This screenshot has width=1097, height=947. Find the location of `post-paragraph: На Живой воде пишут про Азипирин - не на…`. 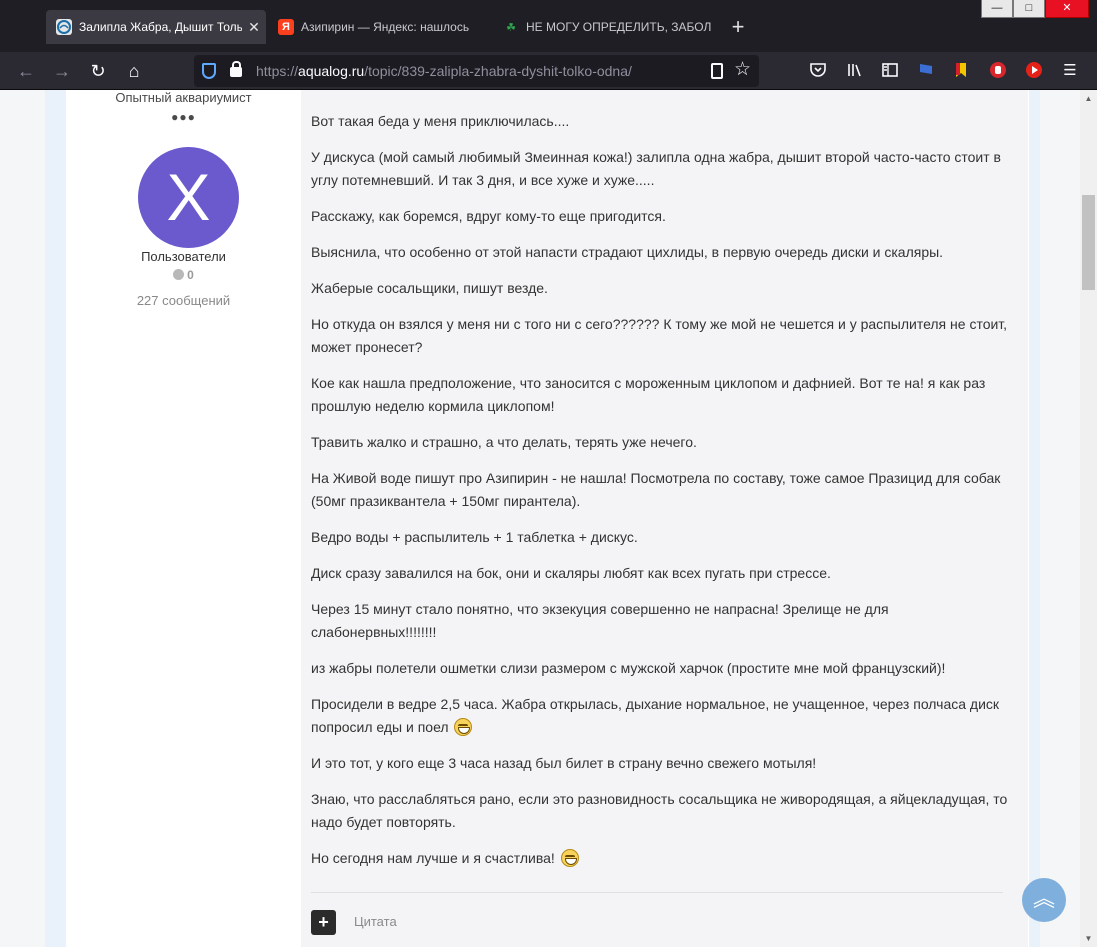

post-paragraph: На Живой воде пишут про Азипирин - не на… is located at coordinates (661, 490).